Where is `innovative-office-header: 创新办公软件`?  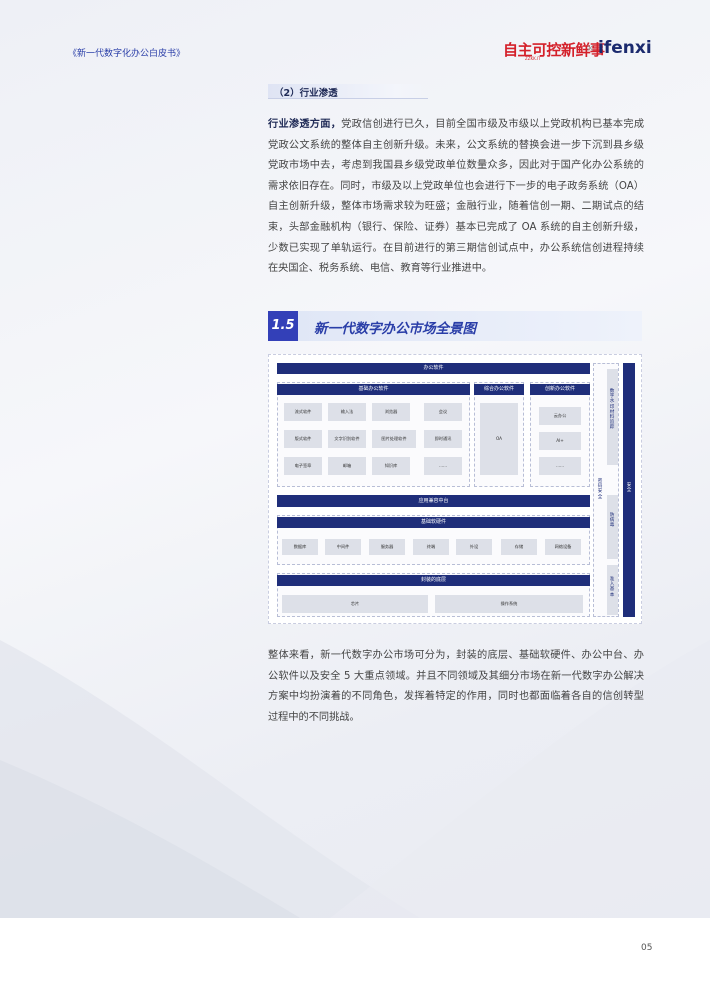
innovative-office-header: 创新办公软件 is located at coordinates (560, 389).